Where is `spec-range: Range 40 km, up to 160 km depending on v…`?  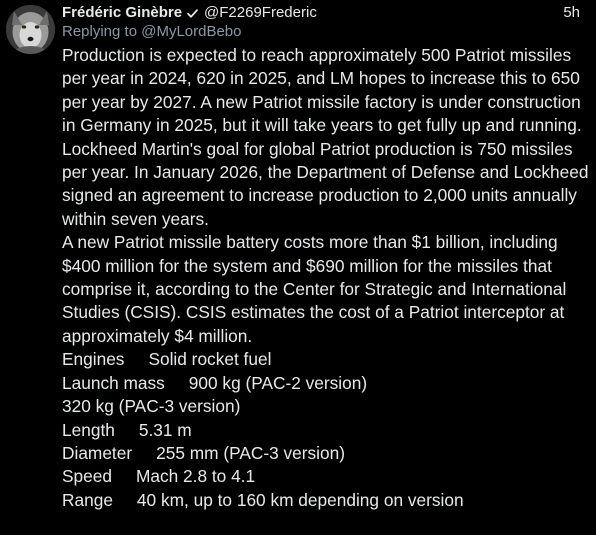
spec-range: Range 40 km, up to 160 km depending on v… is located at coordinates (263, 499).